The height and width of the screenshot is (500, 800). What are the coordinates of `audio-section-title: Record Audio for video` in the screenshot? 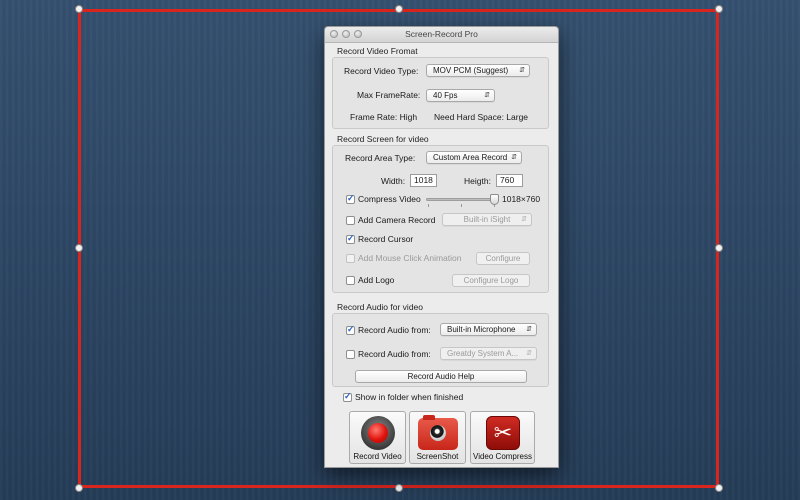 It's located at (380, 307).